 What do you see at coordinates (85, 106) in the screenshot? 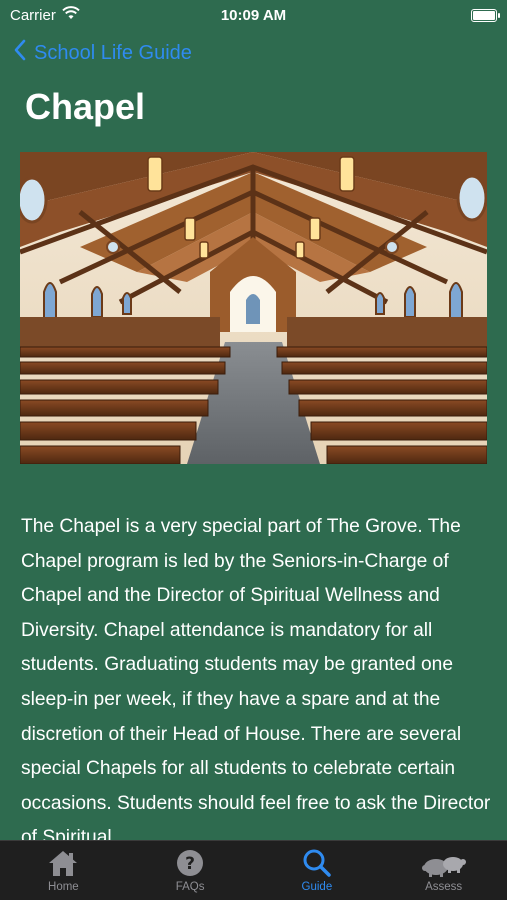
I see `page-title: Chapel` at bounding box center [85, 106].